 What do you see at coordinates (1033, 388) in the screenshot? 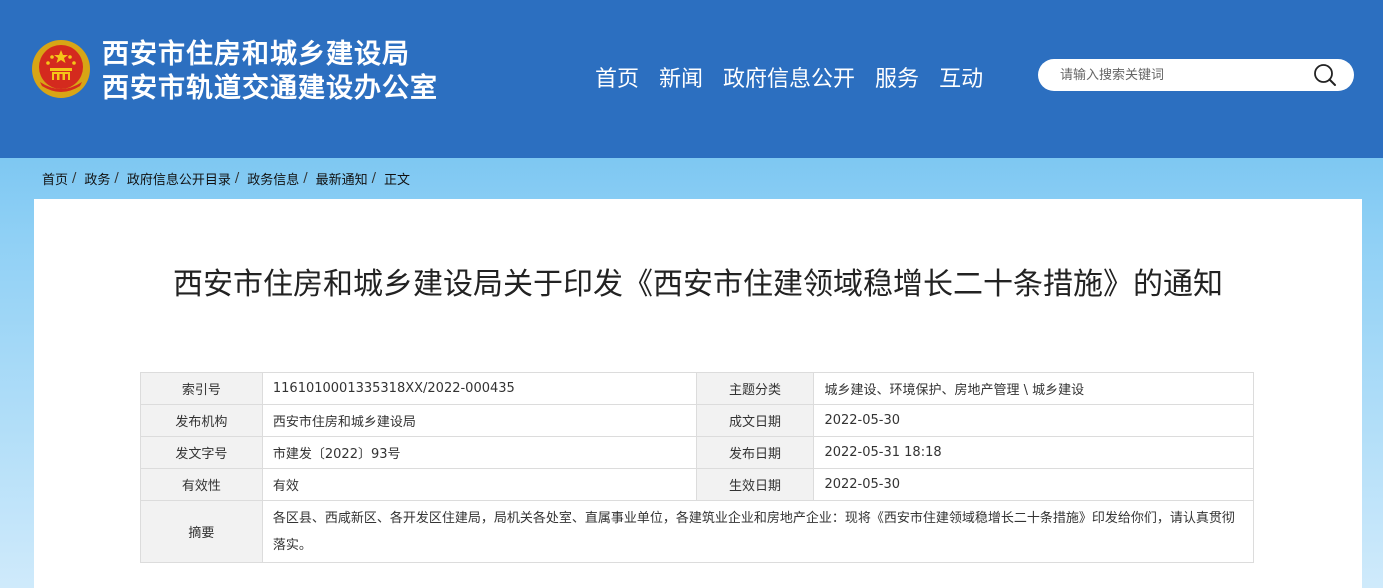
I see `meta-value: 城乡建设、环境保护、房地产管理 \ 城乡建设` at bounding box center [1033, 388].